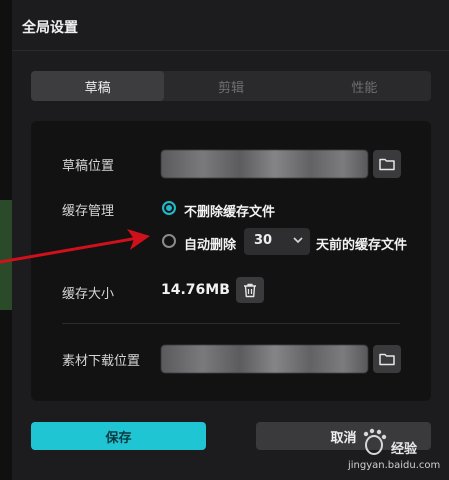 Image resolution: width=449 pixels, height=480 pixels. What do you see at coordinates (88, 211) in the screenshot?
I see `cache-management-label: 缓存管理` at bounding box center [88, 211].